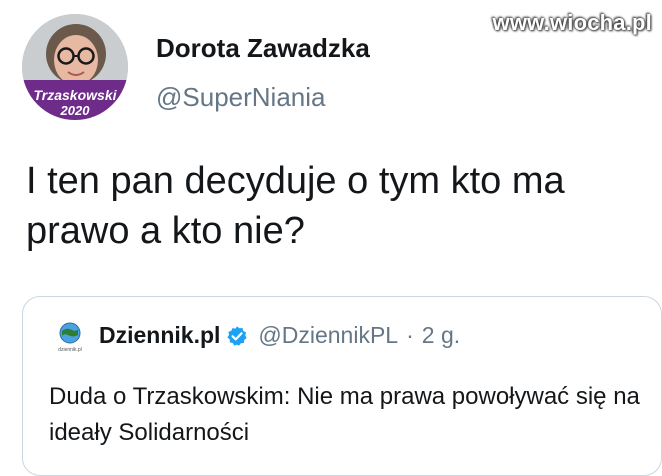  Describe the element at coordinates (441, 335) in the screenshot. I see `quoted-tweet-time: 2 g.` at that location.